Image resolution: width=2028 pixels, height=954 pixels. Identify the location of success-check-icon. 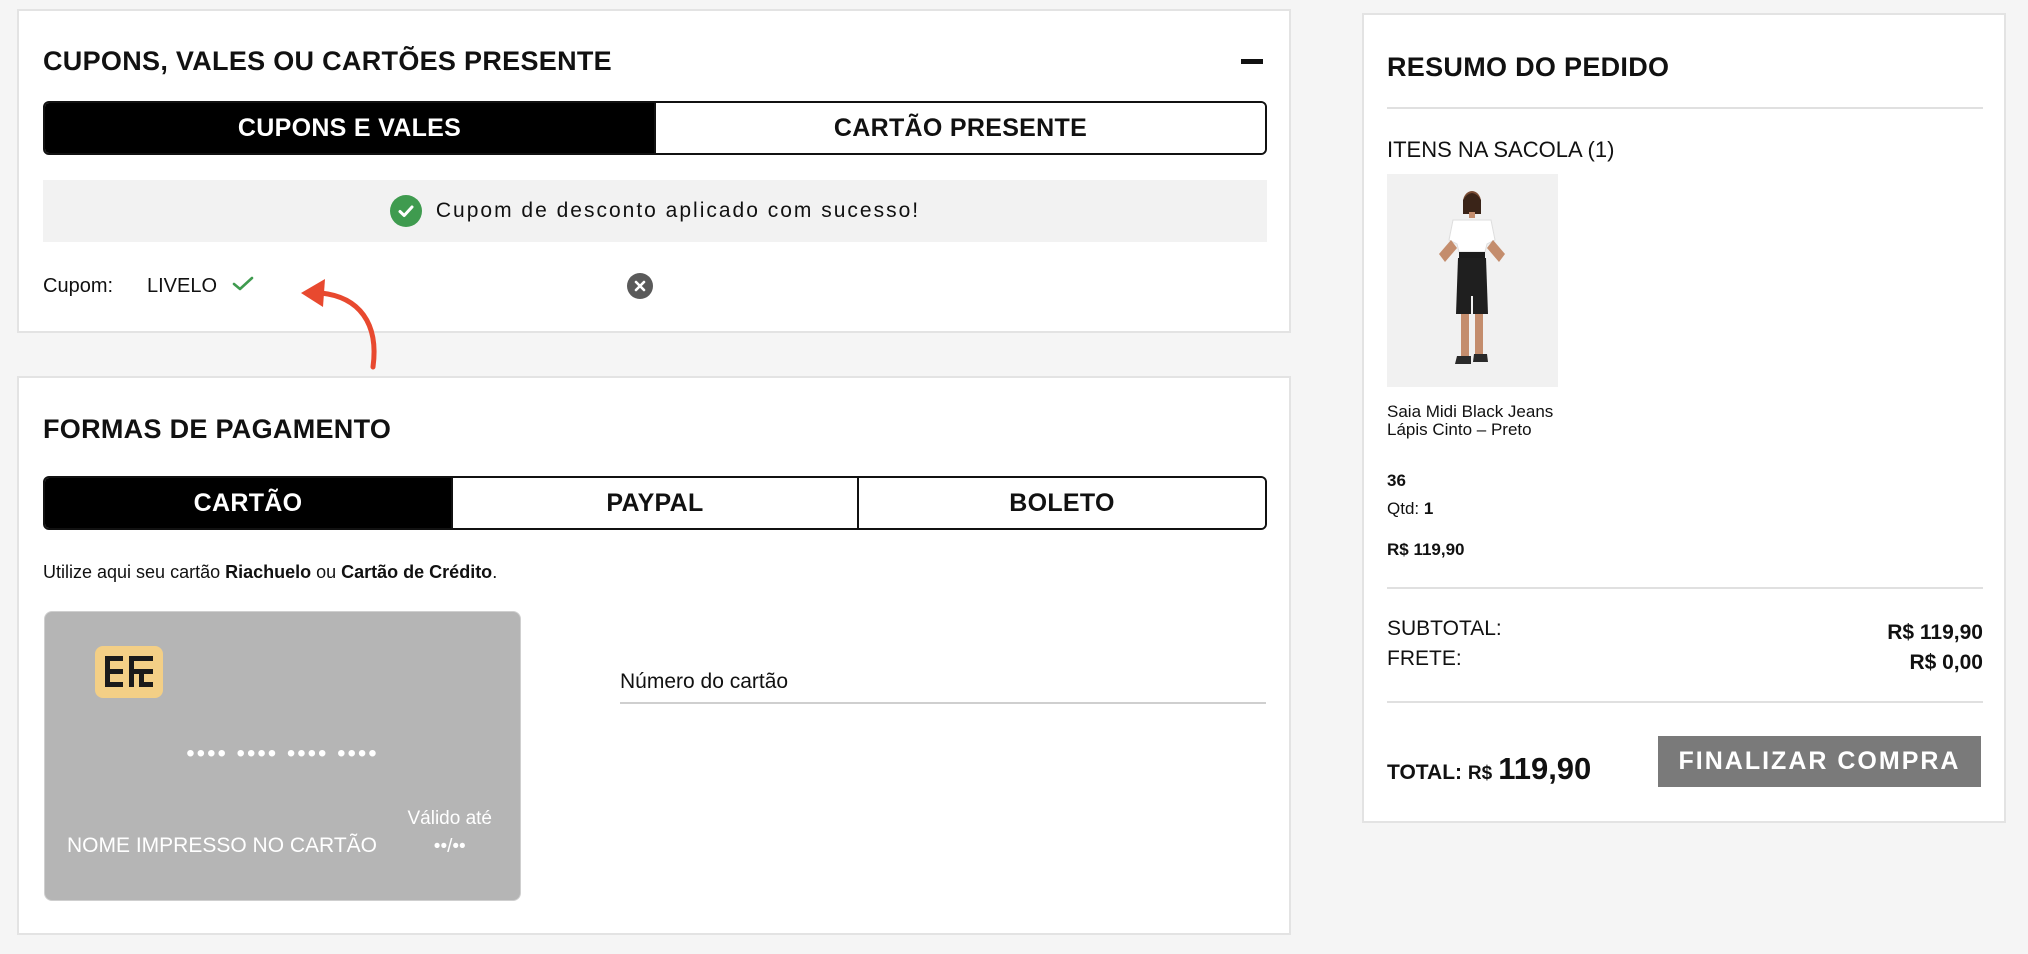
(405, 211).